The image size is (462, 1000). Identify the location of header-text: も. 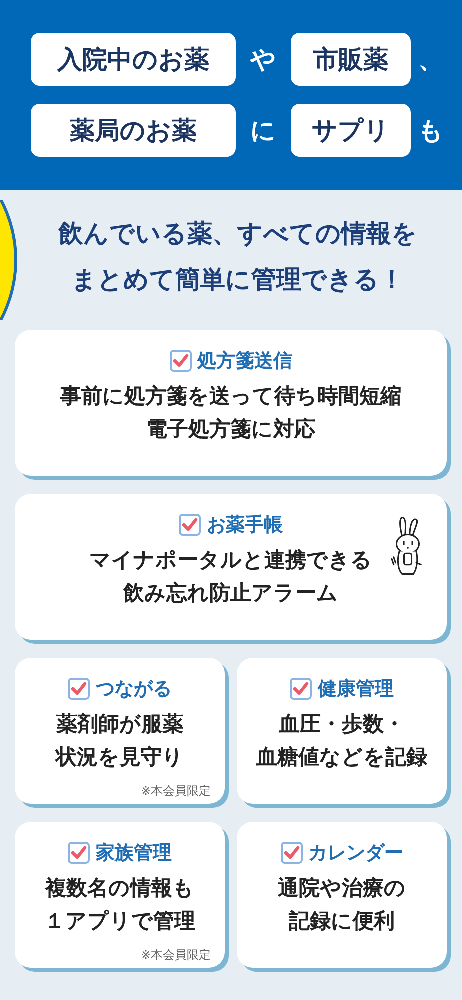
(431, 131).